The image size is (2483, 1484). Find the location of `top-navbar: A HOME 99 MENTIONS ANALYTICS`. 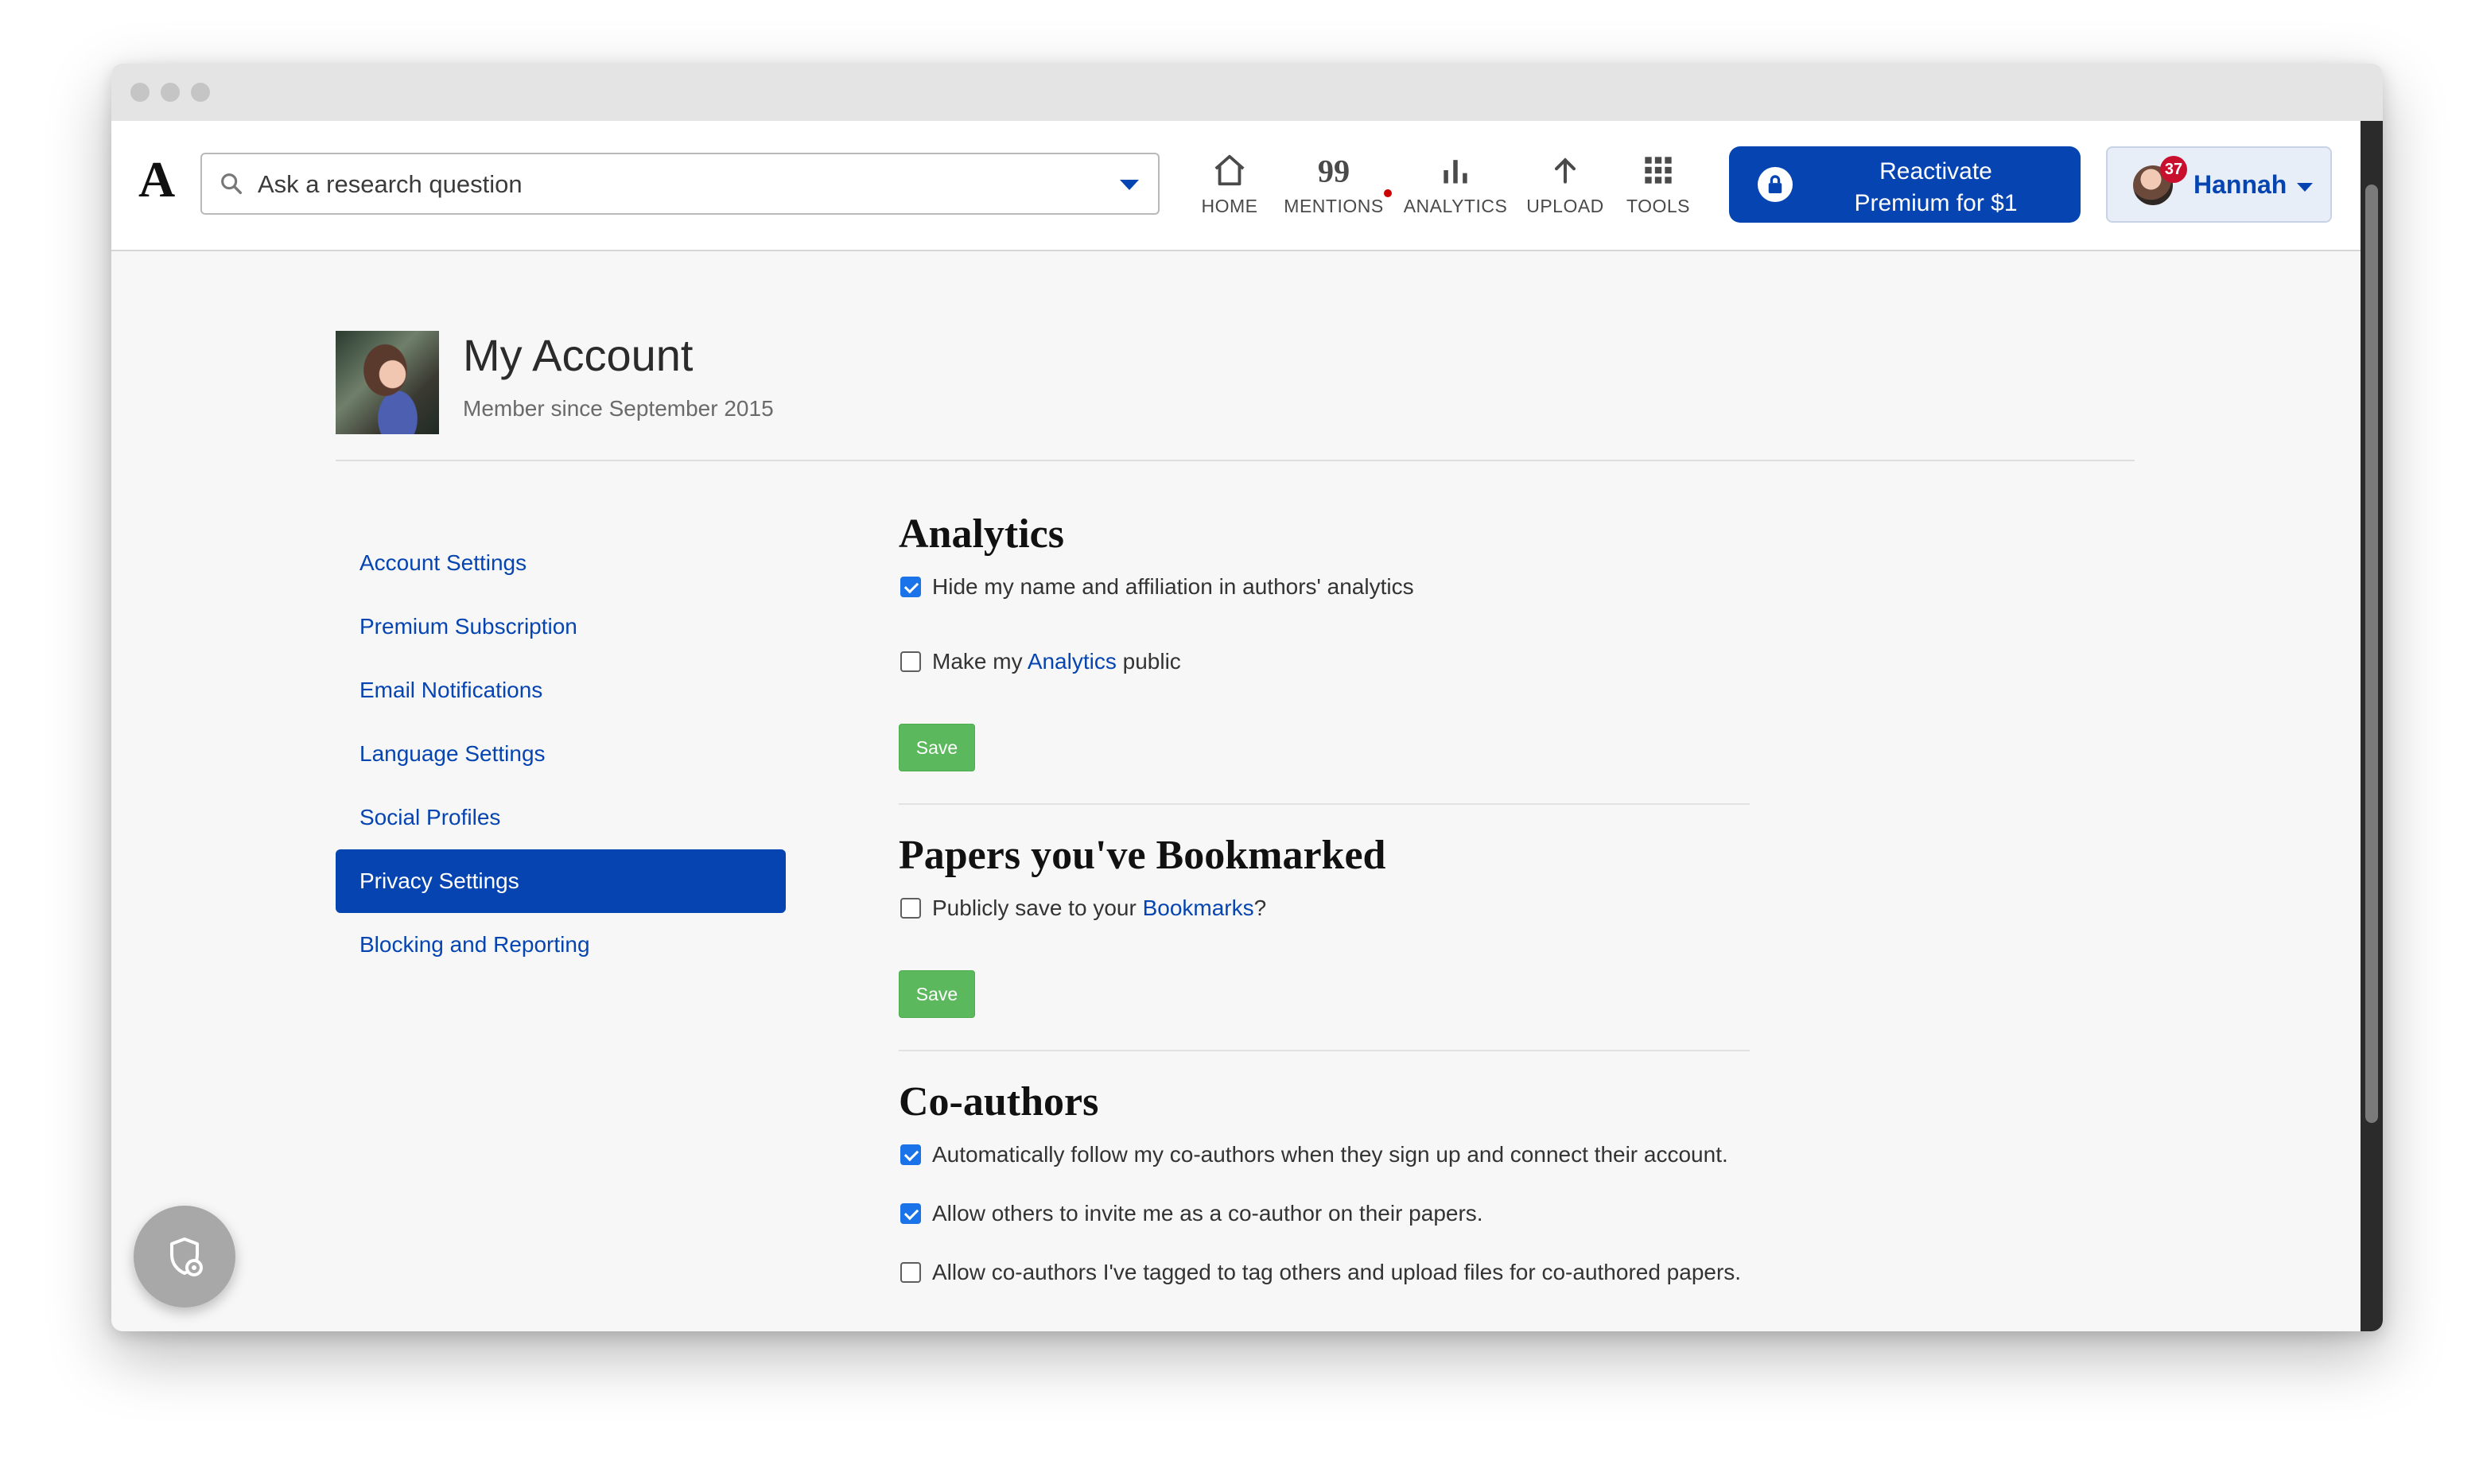

top-navbar: A HOME 99 MENTIONS ANALYTICS is located at coordinates (1236, 186).